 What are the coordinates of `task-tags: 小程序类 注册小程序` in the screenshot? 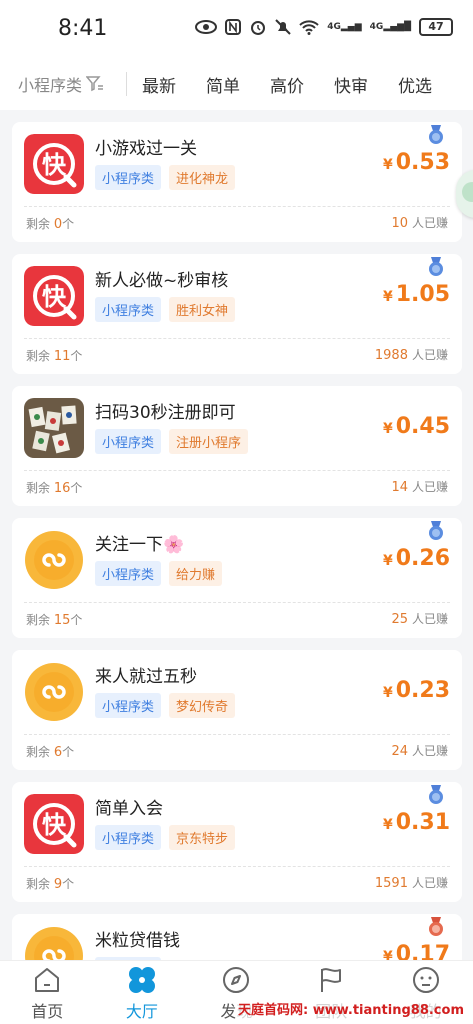 It's located at (172, 441).